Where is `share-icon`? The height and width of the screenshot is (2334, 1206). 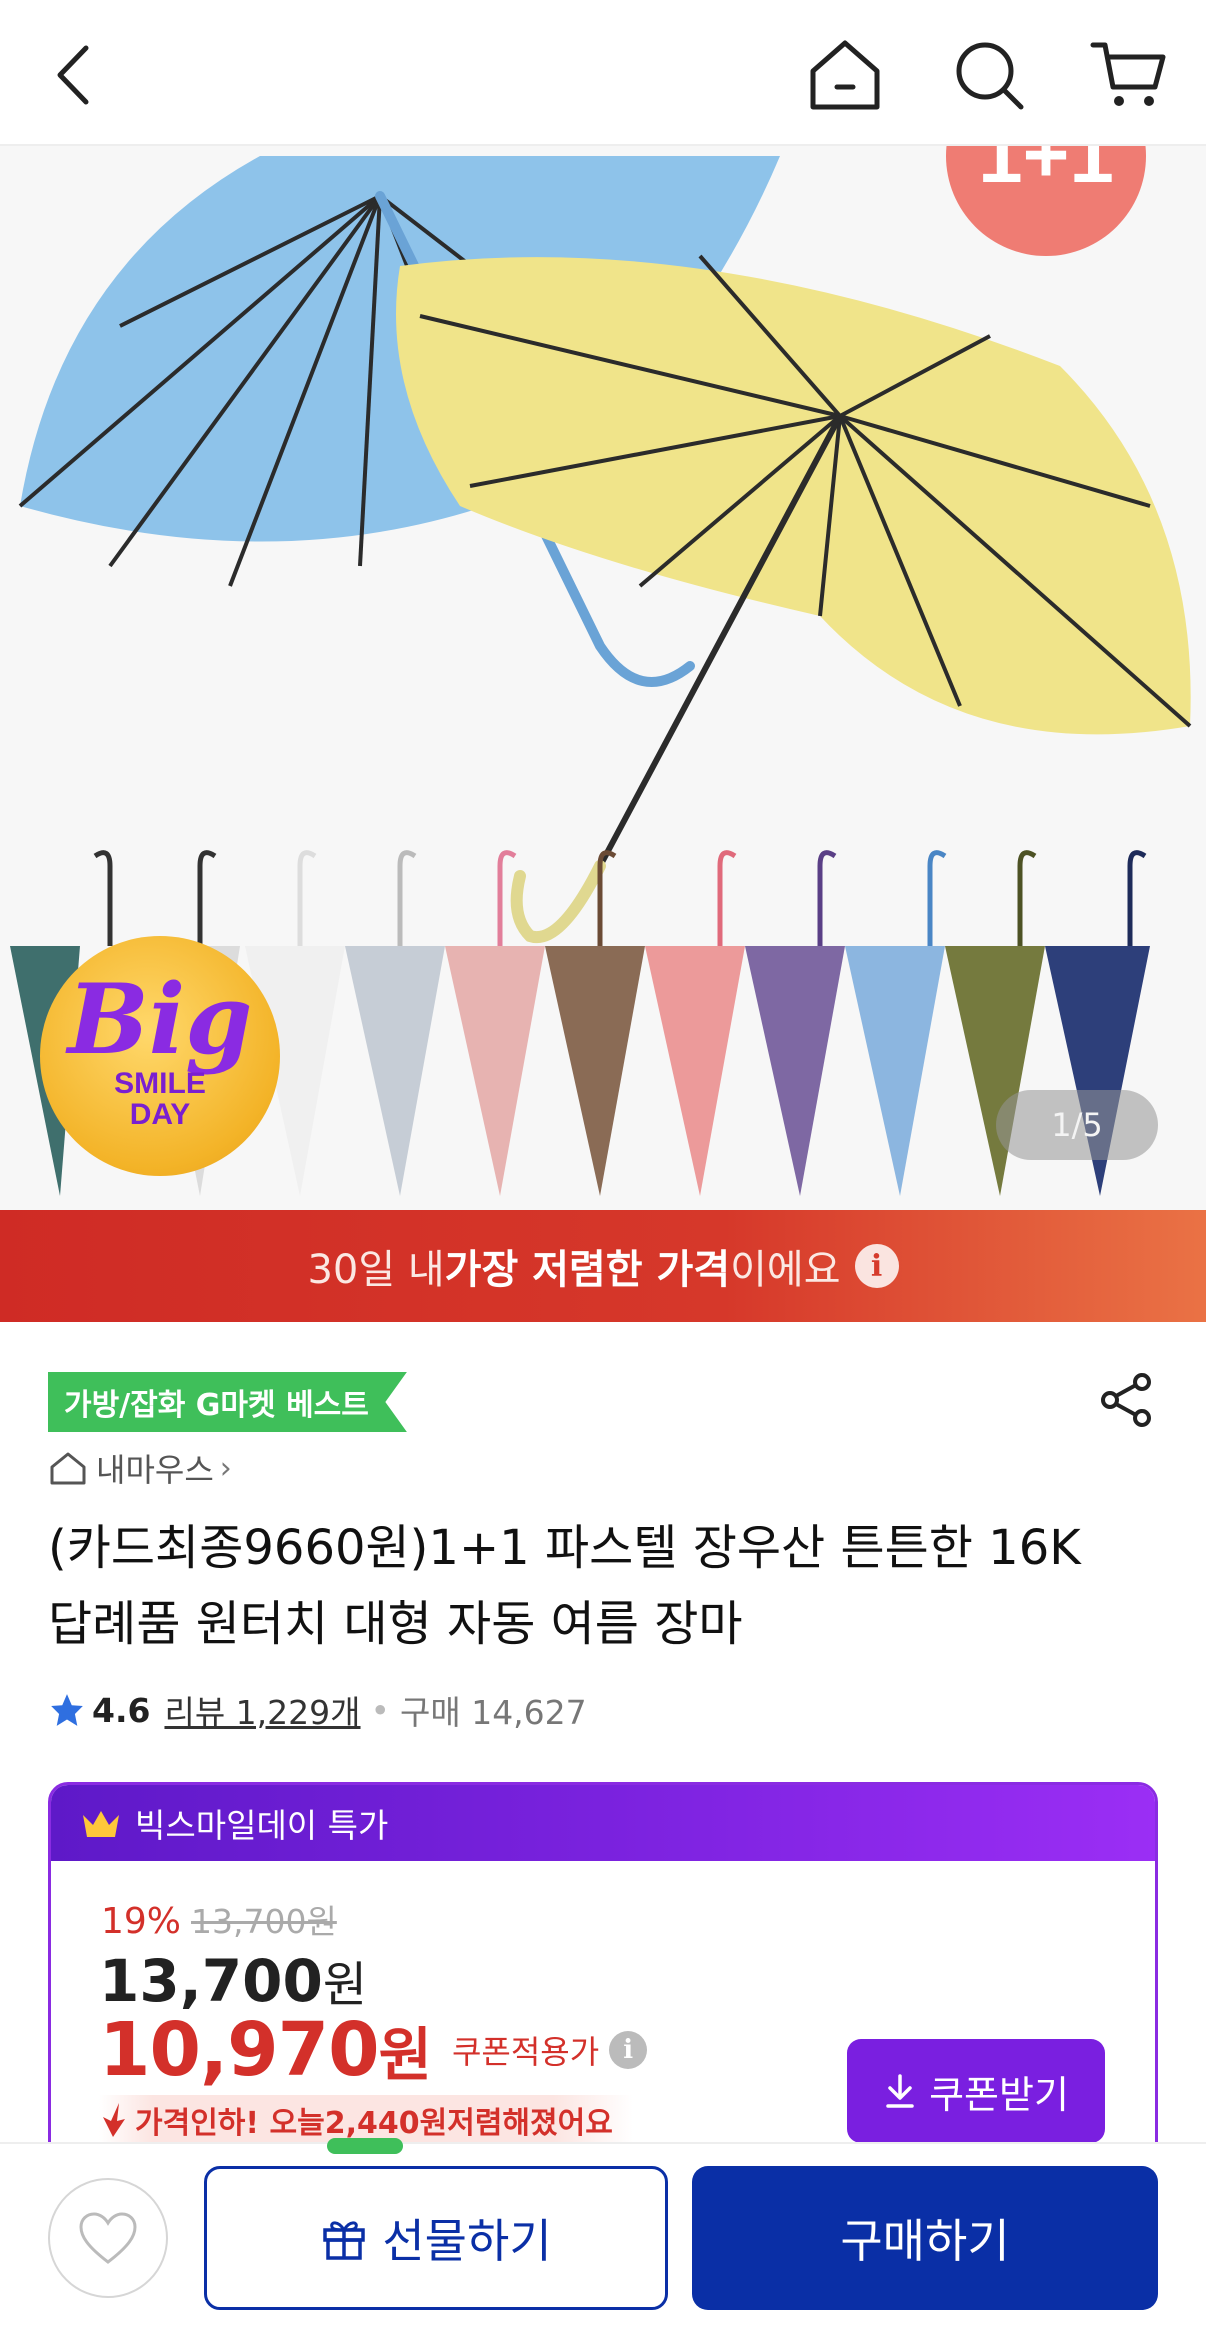
share-icon is located at coordinates (1126, 1400).